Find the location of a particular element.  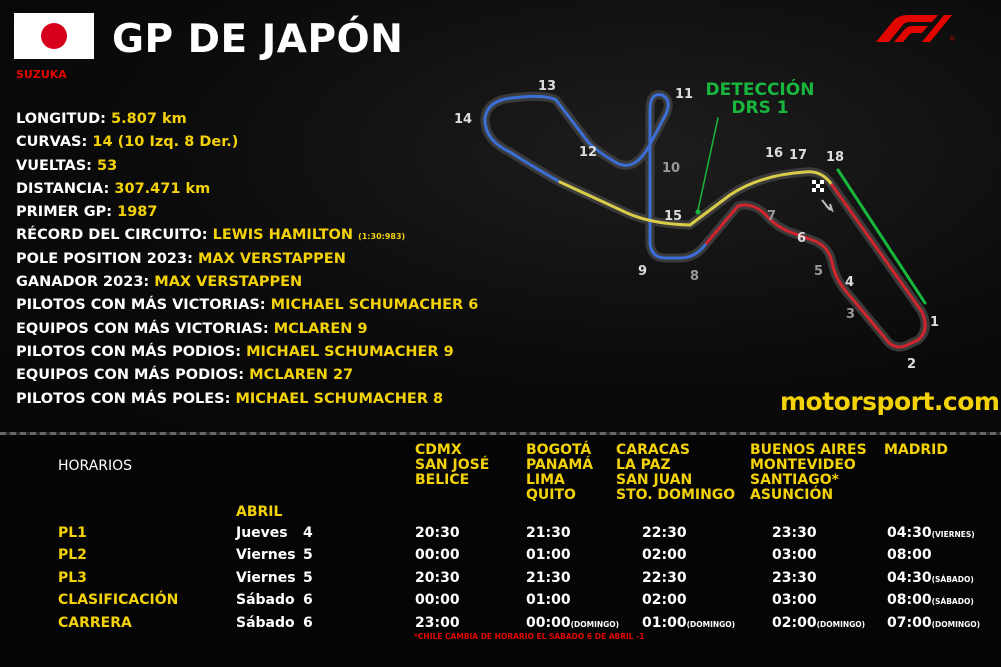

turn-5: 5 is located at coordinates (818, 271).